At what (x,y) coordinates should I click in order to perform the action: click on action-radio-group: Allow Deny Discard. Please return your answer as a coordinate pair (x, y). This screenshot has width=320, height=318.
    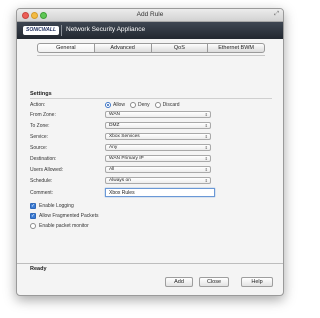
    Looking at the image, I should click on (145, 105).